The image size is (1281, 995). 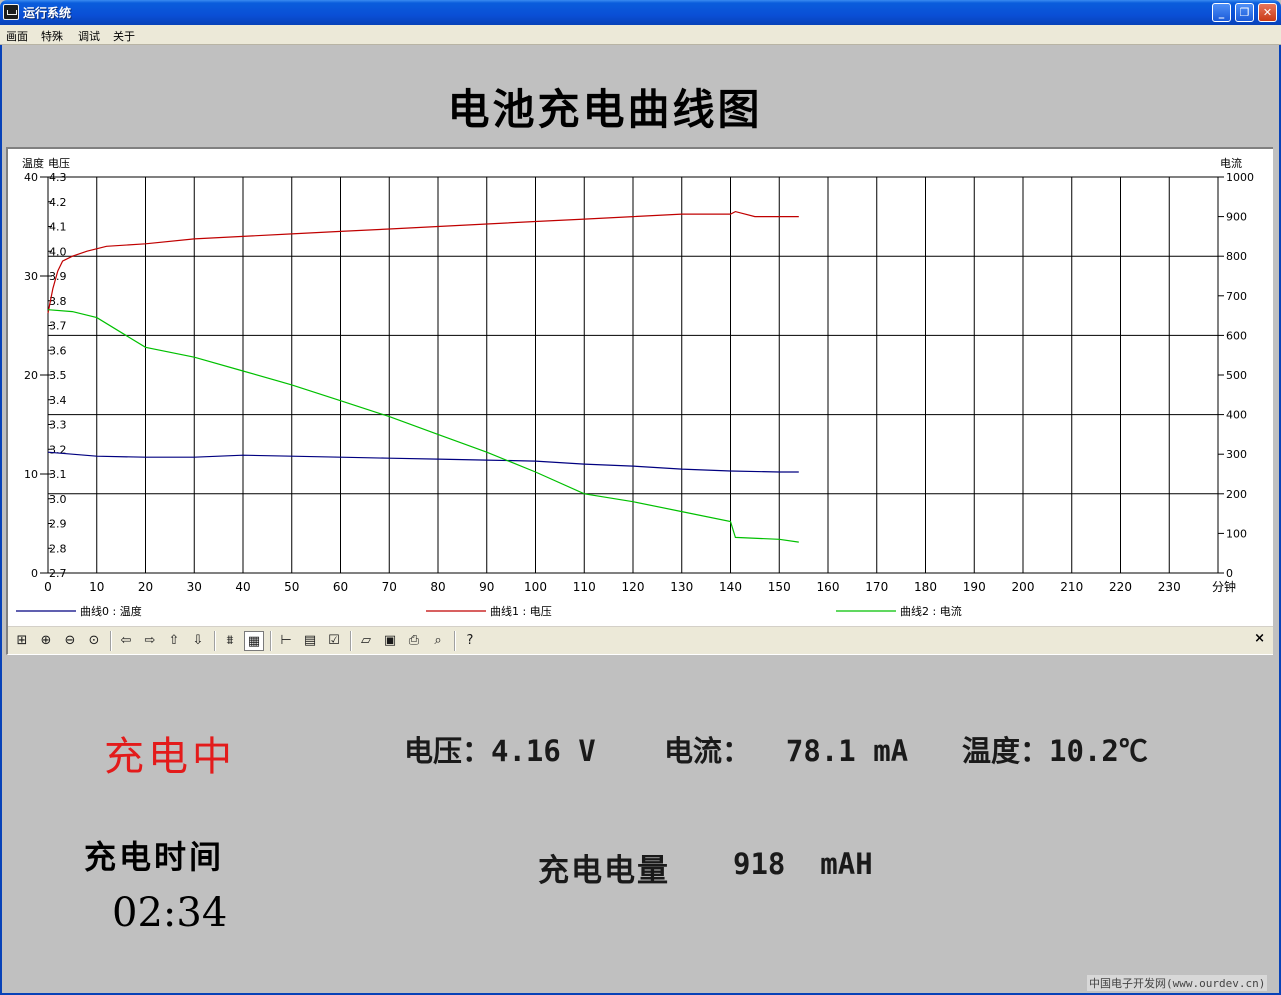 I want to click on pan-down-icon: ⇩, so click(x=198, y=641).